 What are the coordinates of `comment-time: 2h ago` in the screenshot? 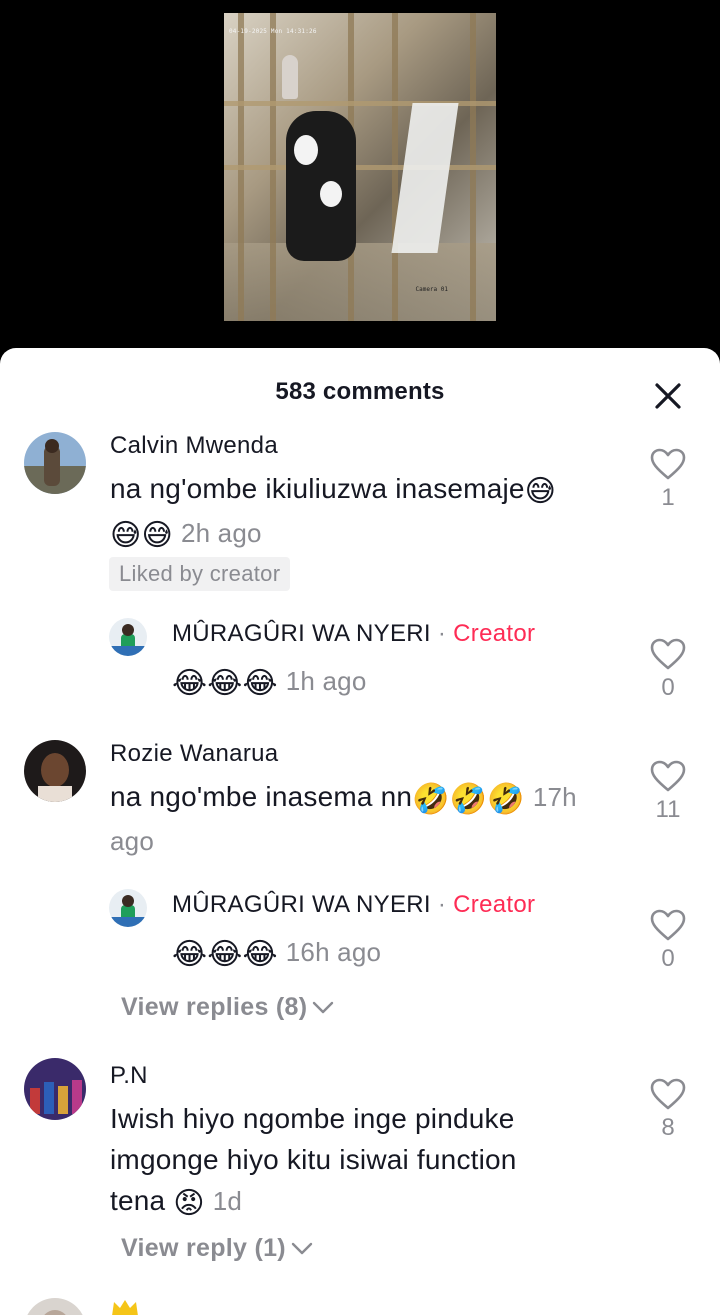 It's located at (221, 533).